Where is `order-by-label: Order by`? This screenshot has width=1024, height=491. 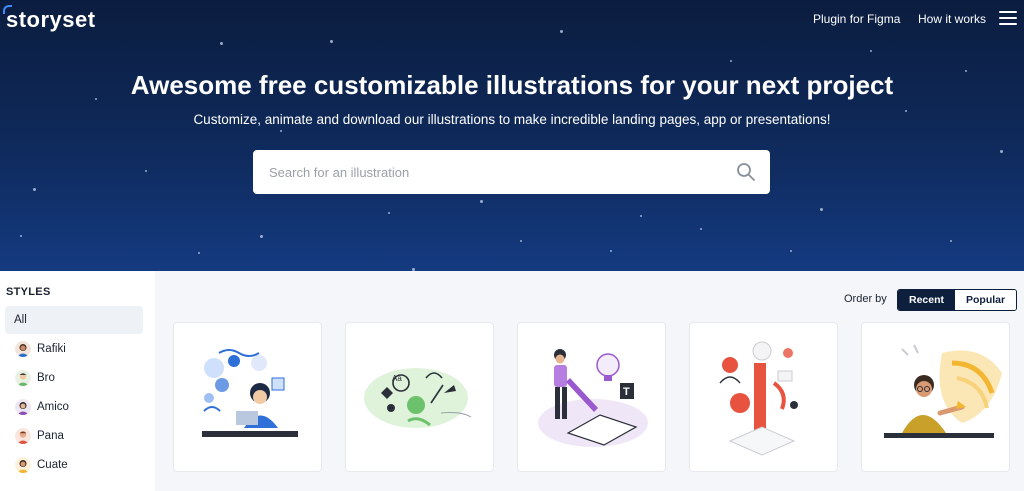 order-by-label: Order by is located at coordinates (865, 299).